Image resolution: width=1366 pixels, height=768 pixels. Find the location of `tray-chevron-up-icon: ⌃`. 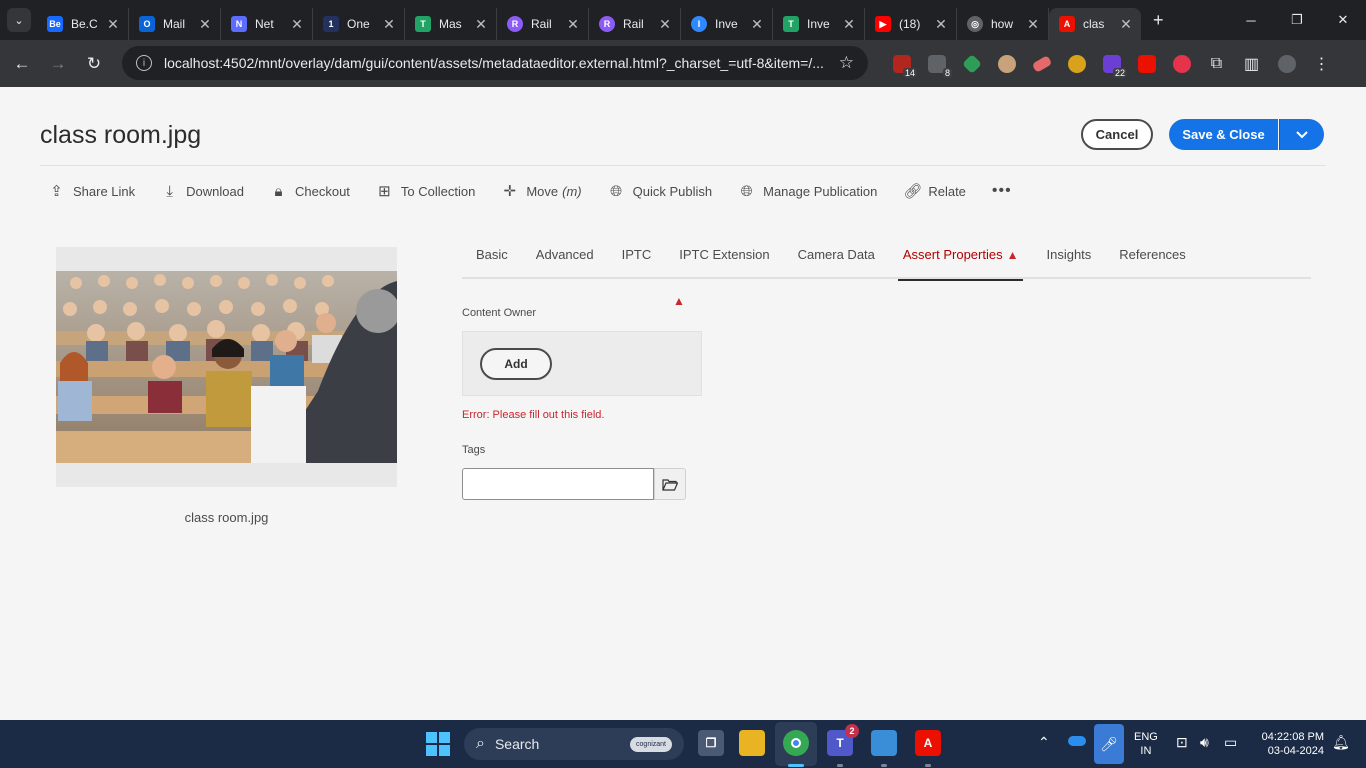

tray-chevron-up-icon: ⌃ is located at coordinates (1044, 742).